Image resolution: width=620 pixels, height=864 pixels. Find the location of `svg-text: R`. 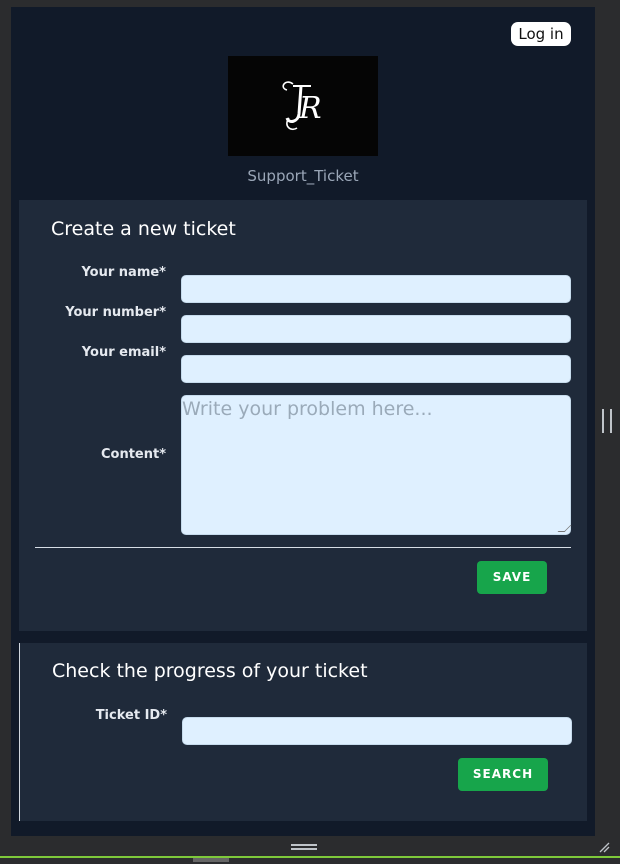

svg-text: R is located at coordinates (310, 108).